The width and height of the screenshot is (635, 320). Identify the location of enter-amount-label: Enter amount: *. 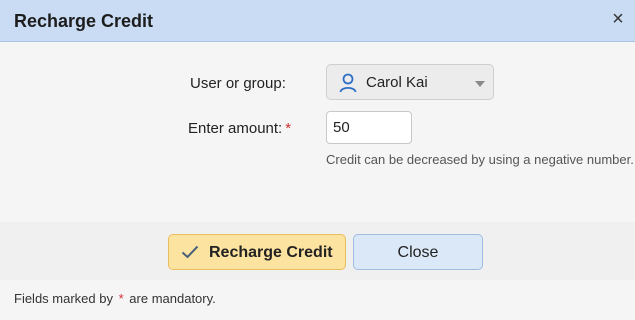
(239, 128).